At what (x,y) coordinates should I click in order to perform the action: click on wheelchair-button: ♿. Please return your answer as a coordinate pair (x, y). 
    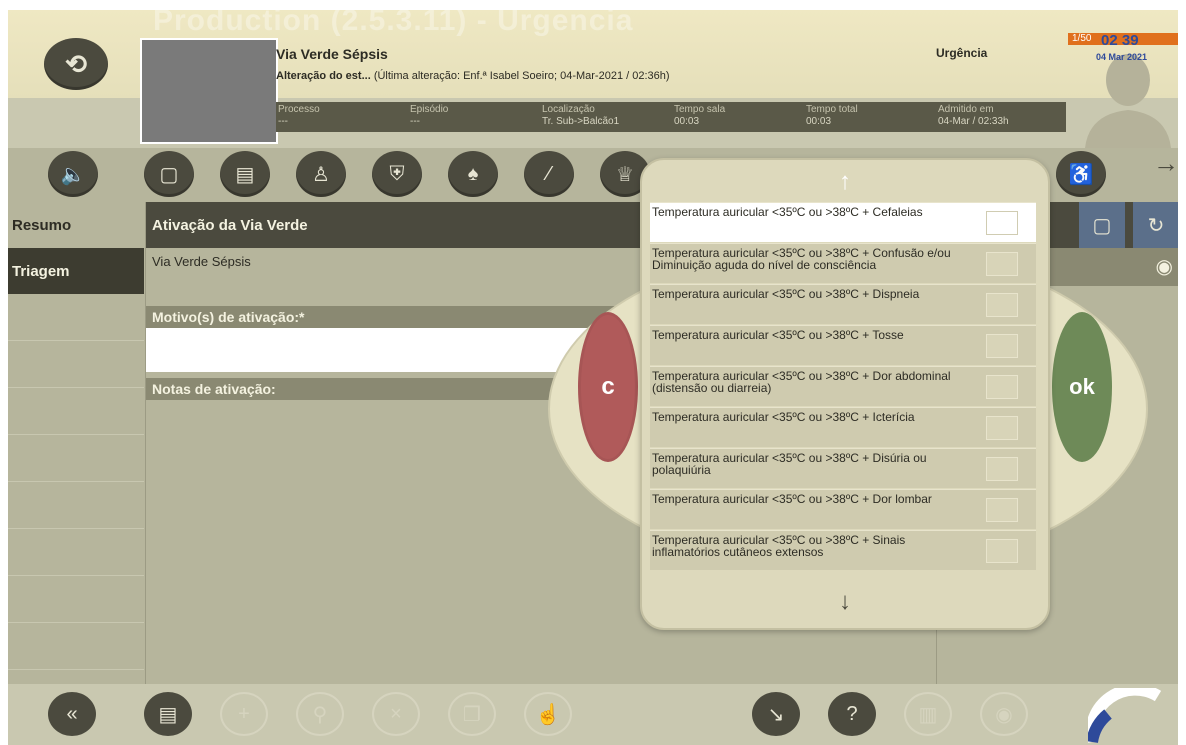
    Looking at the image, I should click on (1081, 174).